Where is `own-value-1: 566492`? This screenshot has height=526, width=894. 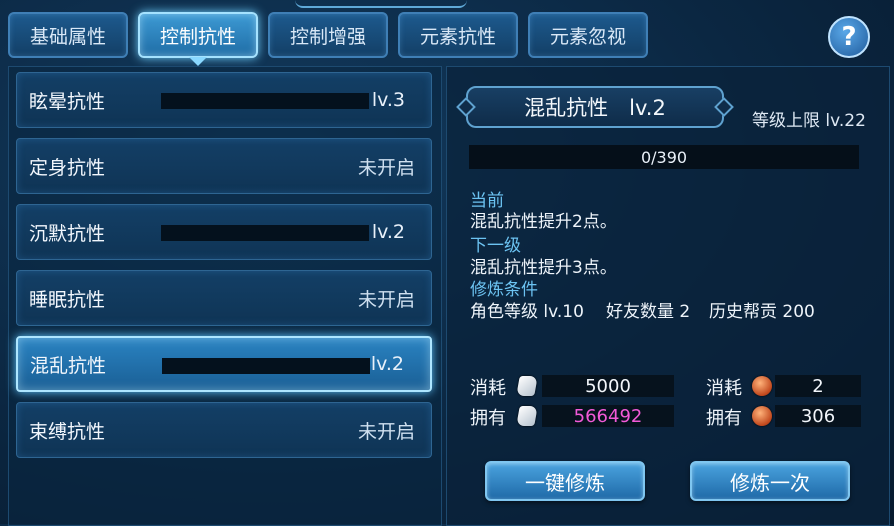
own-value-1: 566492 is located at coordinates (608, 416).